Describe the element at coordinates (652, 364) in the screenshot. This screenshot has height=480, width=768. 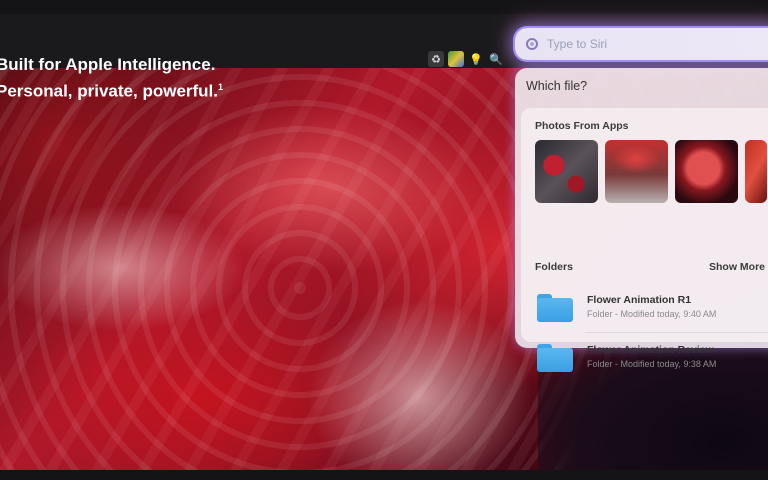
I see `folder-meta: Folder - Modified today, 9:38 AM` at that location.